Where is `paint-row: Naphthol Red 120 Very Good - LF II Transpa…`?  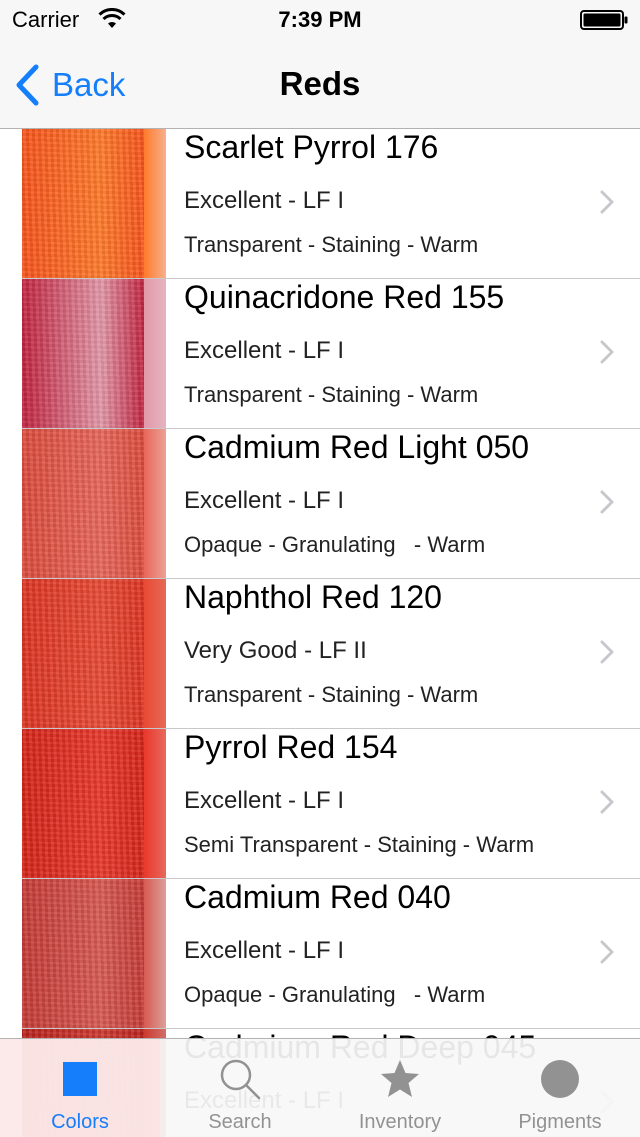 paint-row: Naphthol Red 120 Very Good - LF II Transpa… is located at coordinates (331, 654).